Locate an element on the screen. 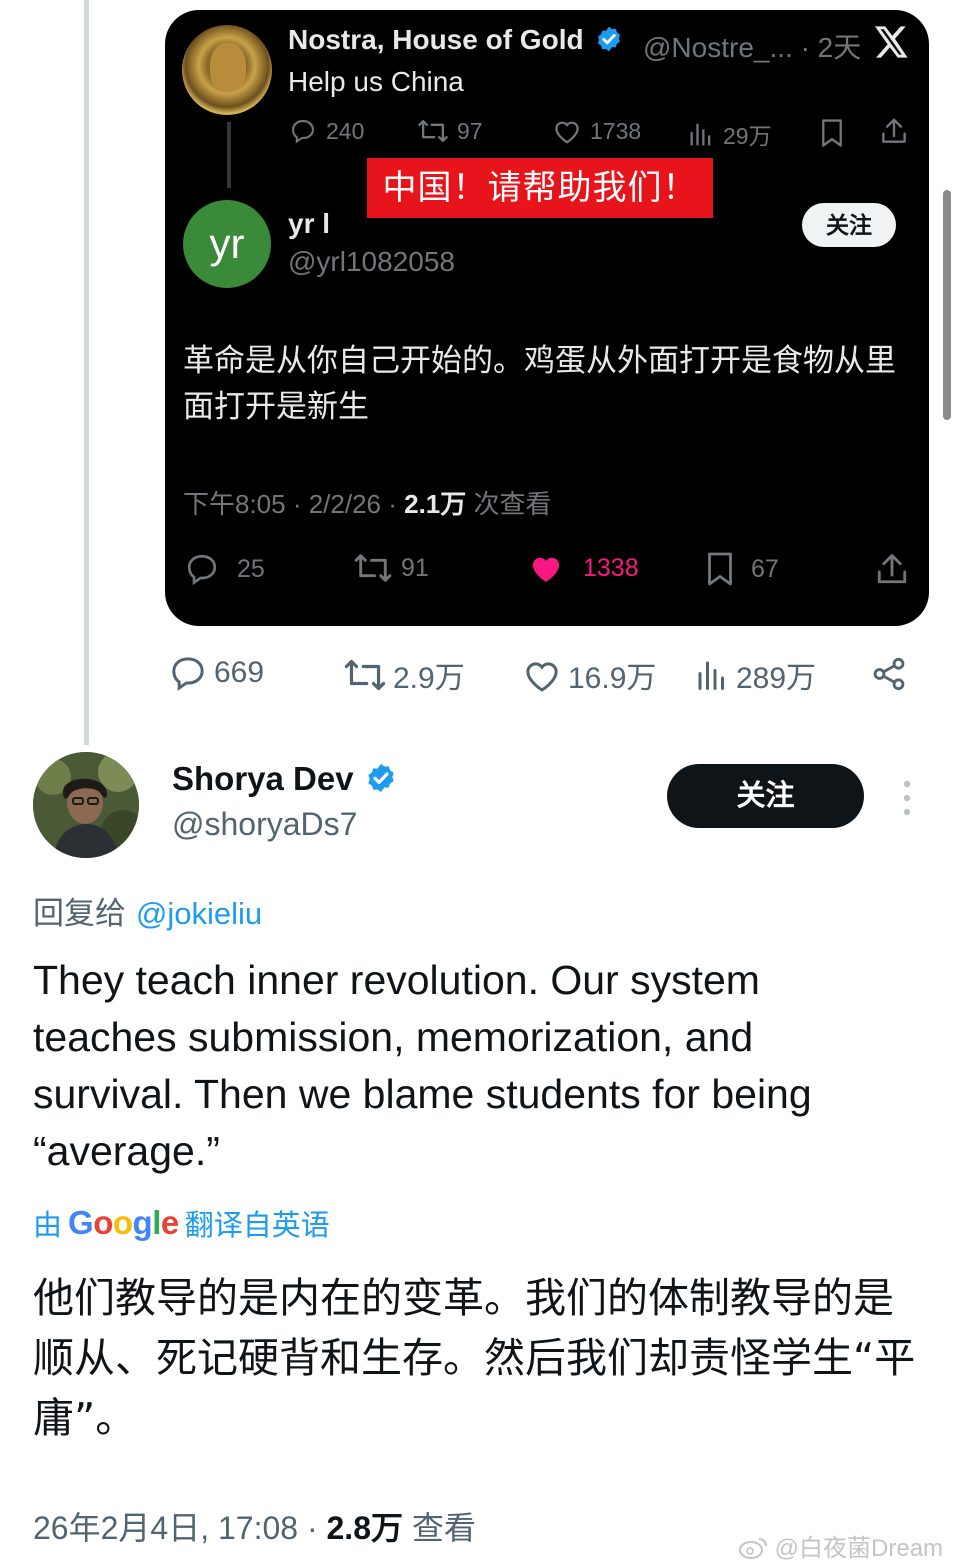  follow-button-small: 关注 is located at coordinates (849, 225).